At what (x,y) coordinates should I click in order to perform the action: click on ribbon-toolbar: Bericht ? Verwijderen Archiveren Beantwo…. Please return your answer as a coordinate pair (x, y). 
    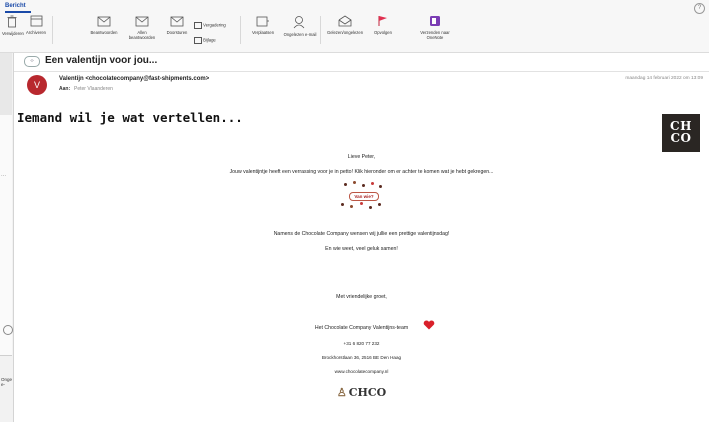
    Looking at the image, I should click on (354, 26).